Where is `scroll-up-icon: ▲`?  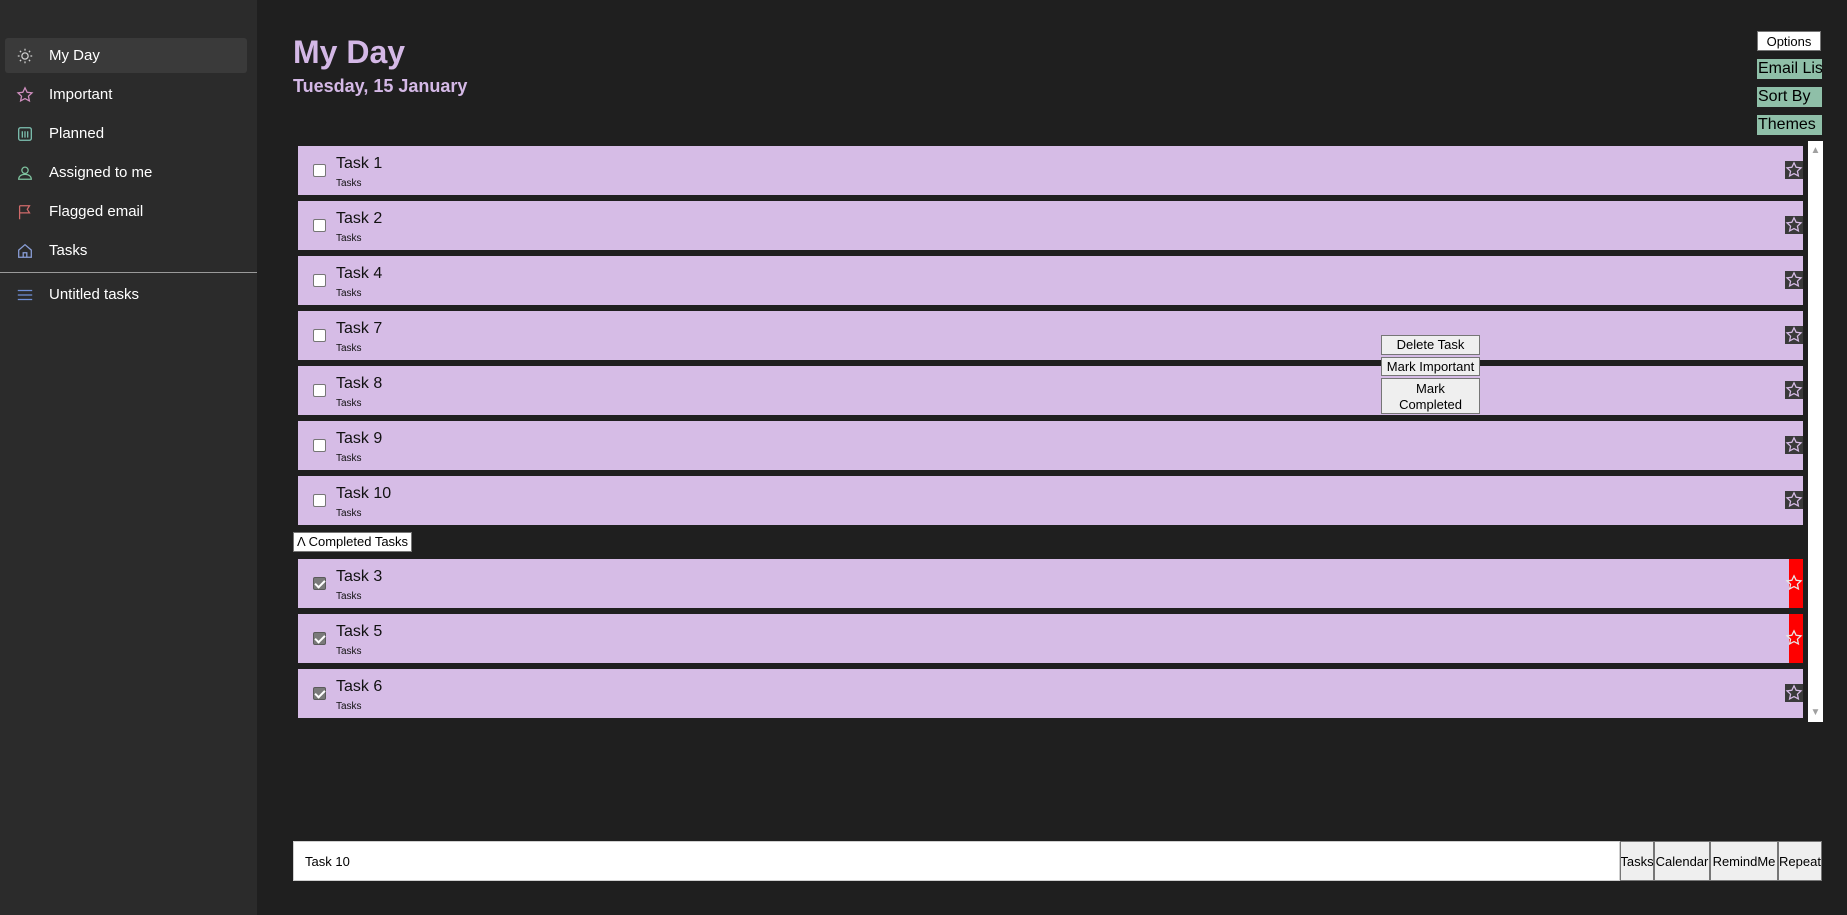 scroll-up-icon: ▲ is located at coordinates (1815, 150).